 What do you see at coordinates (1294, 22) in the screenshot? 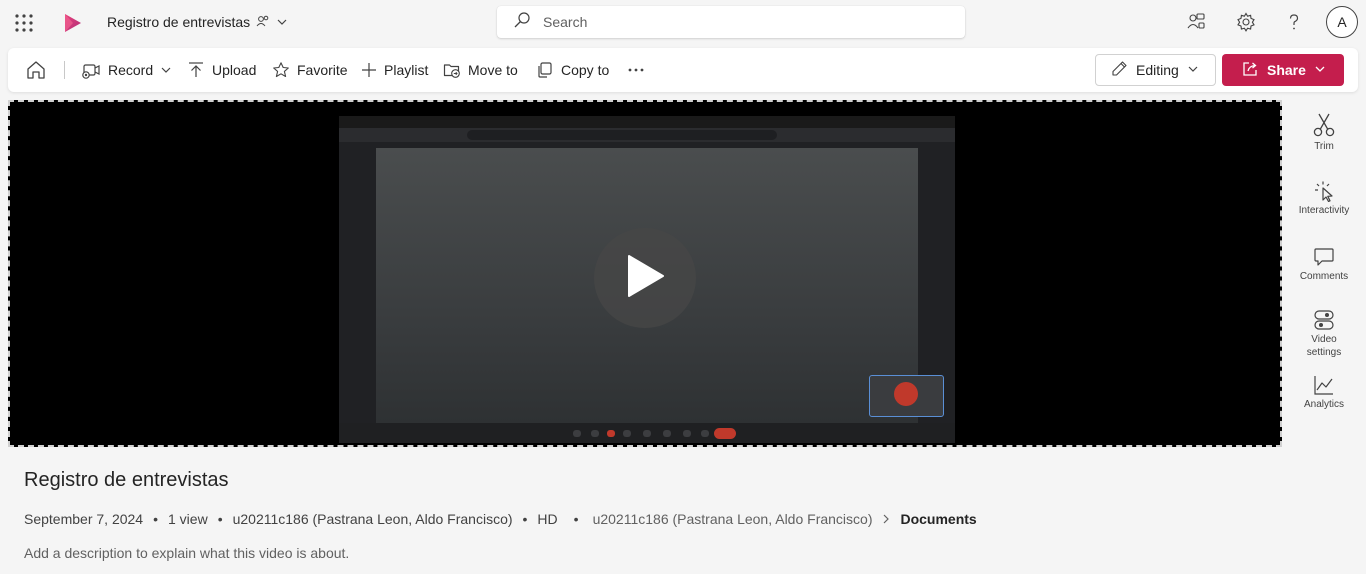
I see `help-icon` at bounding box center [1294, 22].